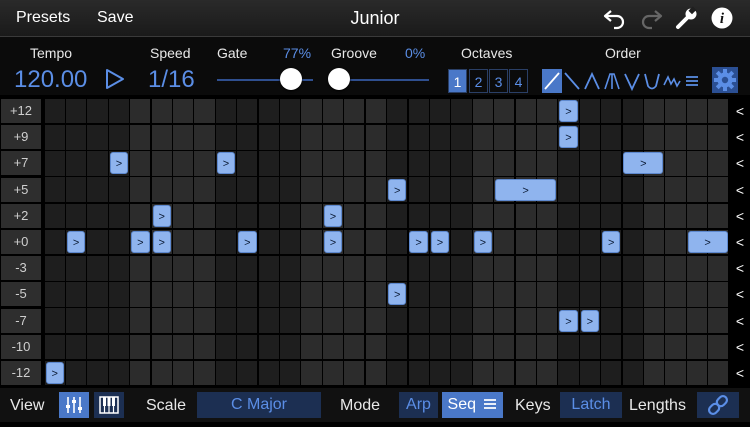 The image size is (750, 427). Describe the element at coordinates (652, 81) in the screenshot. I see `order-down-up-repeat-icon` at that location.